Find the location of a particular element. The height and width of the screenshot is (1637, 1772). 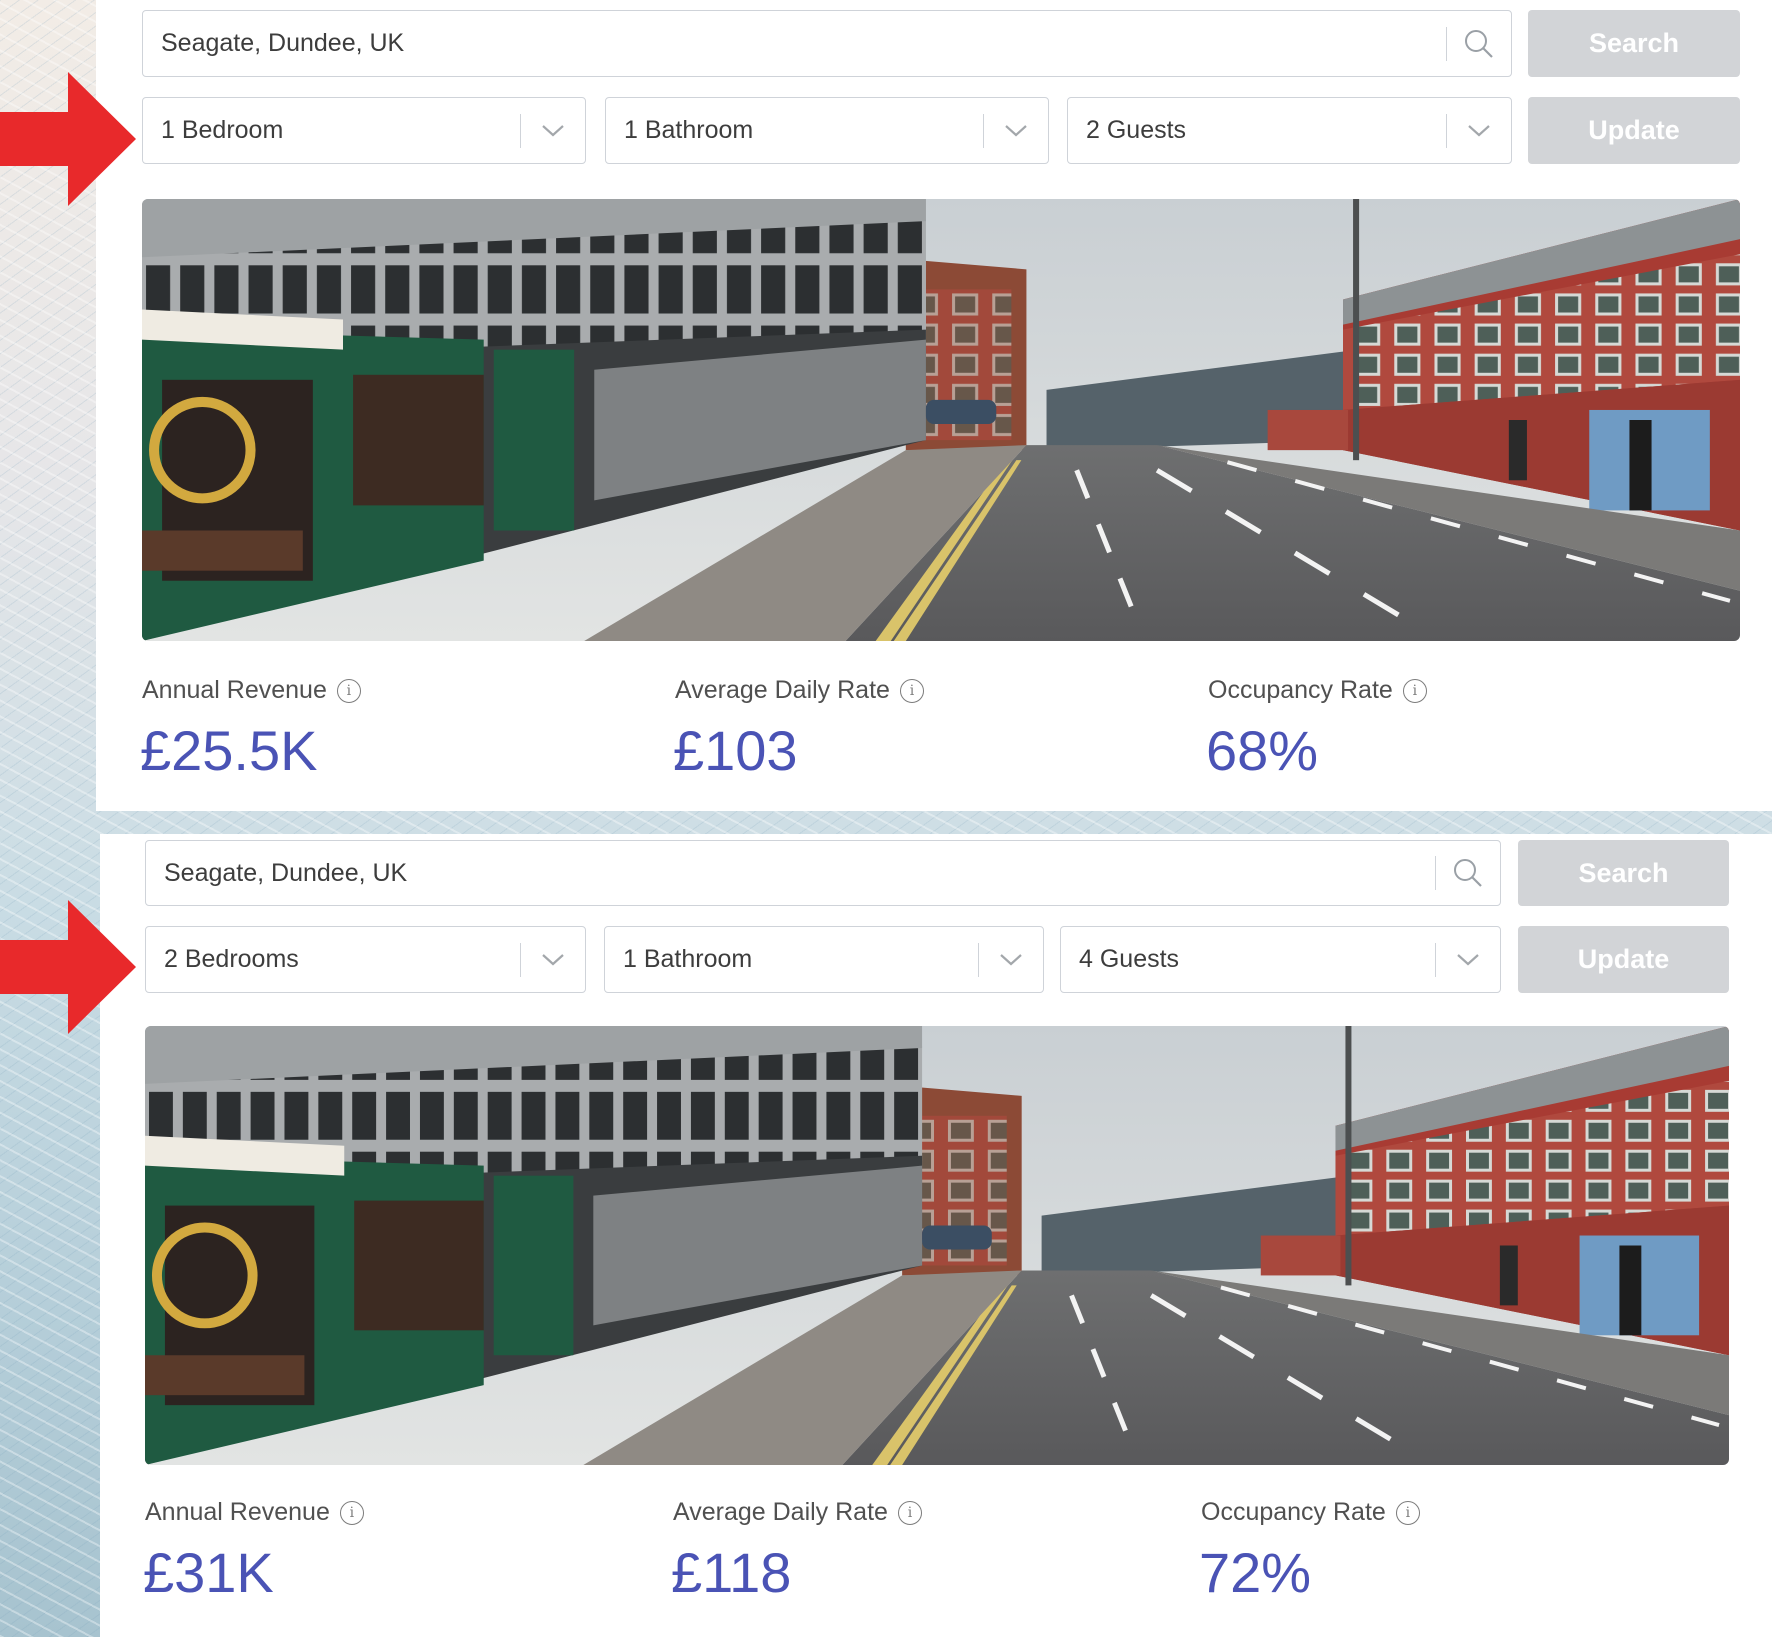

average-daily-rate-value: £118 is located at coordinates (731, 1572).